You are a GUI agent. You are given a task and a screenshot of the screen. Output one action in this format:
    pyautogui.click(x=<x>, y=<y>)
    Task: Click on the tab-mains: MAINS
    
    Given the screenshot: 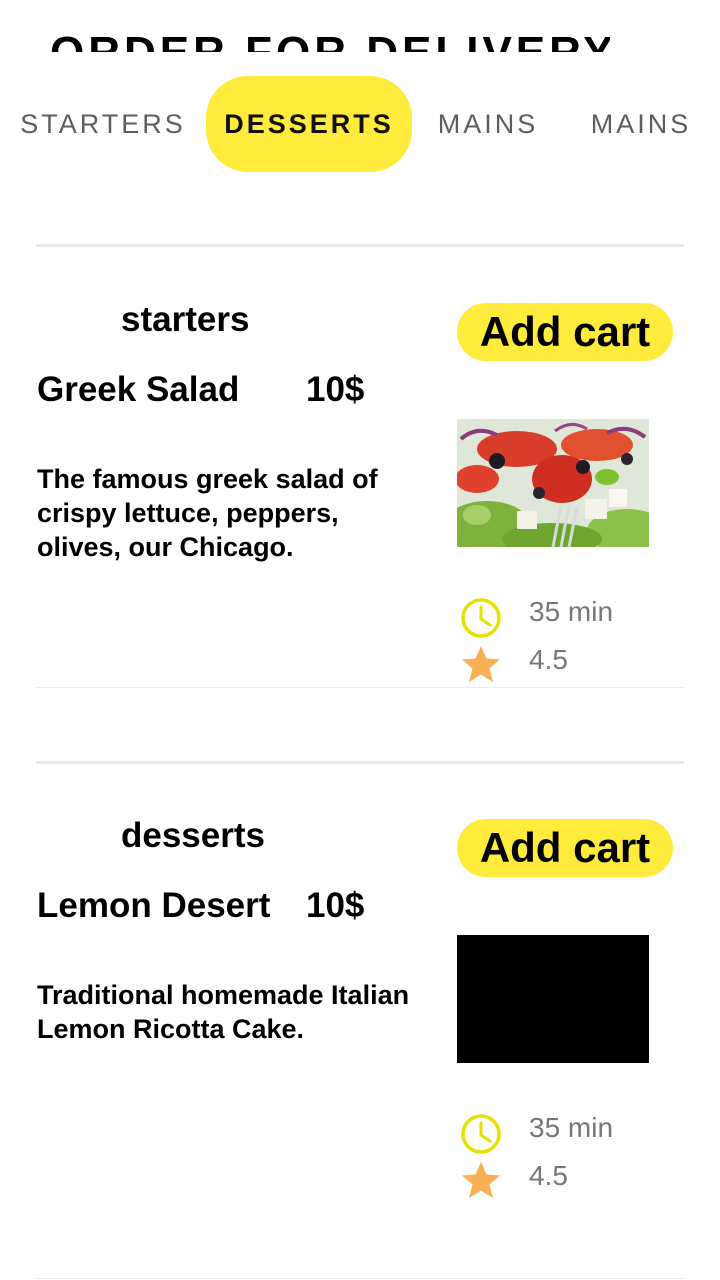 What is the action you would take?
    pyautogui.click(x=488, y=124)
    